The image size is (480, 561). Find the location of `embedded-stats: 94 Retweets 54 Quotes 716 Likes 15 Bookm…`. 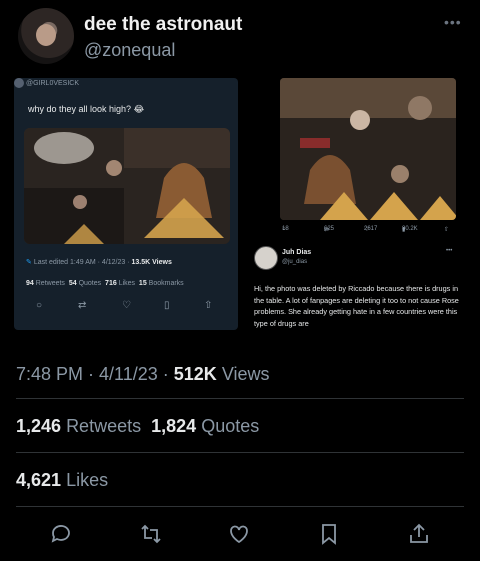

embedded-stats: 94 Retweets 54 Quotes 716 Likes 15 Bookm… is located at coordinates (105, 283).